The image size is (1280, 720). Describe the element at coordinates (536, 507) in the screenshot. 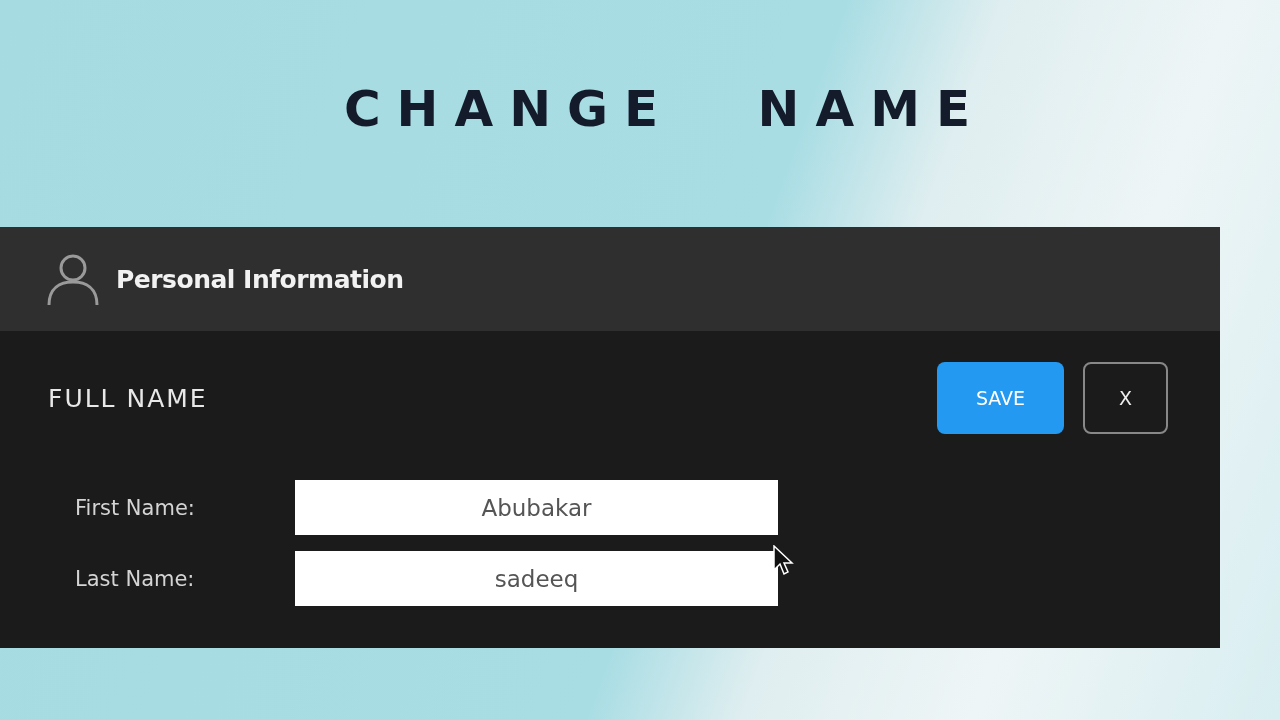

I see `input-field: Abubakar` at that location.